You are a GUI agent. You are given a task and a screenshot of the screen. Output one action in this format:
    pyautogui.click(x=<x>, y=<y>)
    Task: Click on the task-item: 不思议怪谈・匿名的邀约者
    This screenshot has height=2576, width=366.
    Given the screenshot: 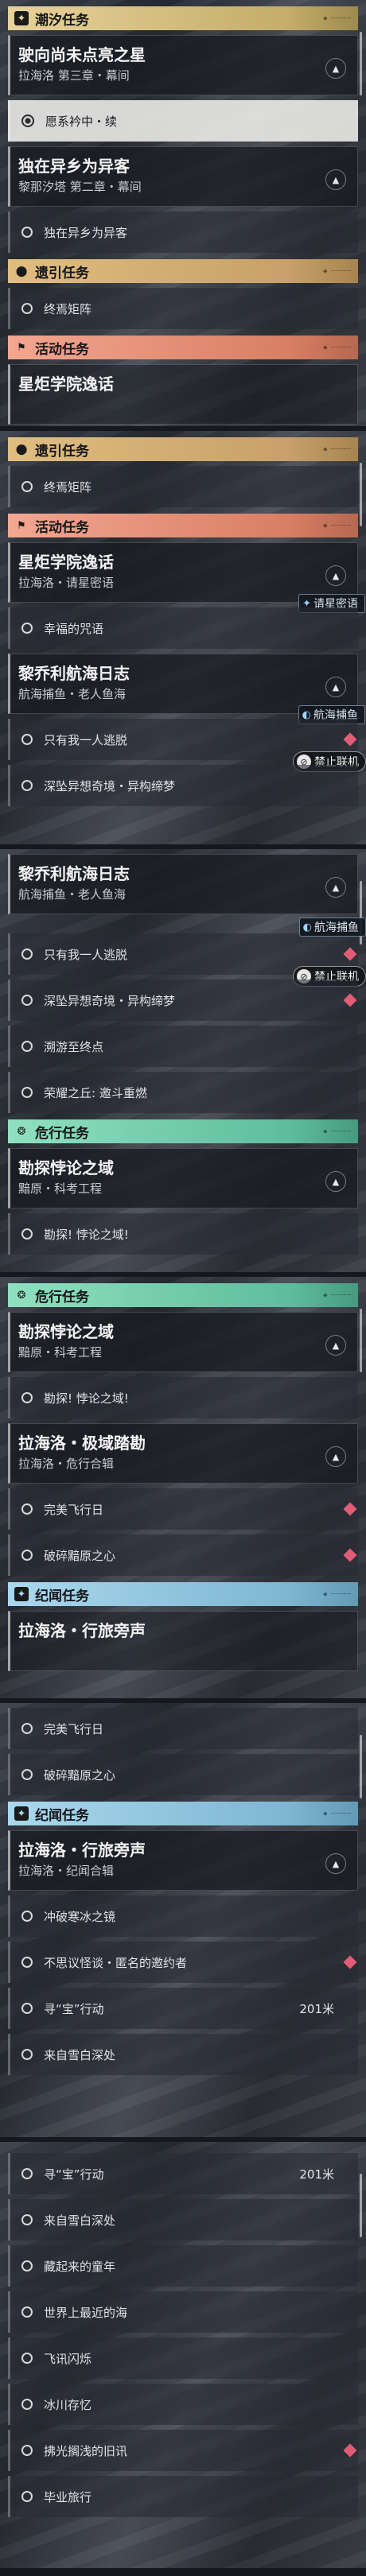 What is the action you would take?
    pyautogui.click(x=183, y=1963)
    